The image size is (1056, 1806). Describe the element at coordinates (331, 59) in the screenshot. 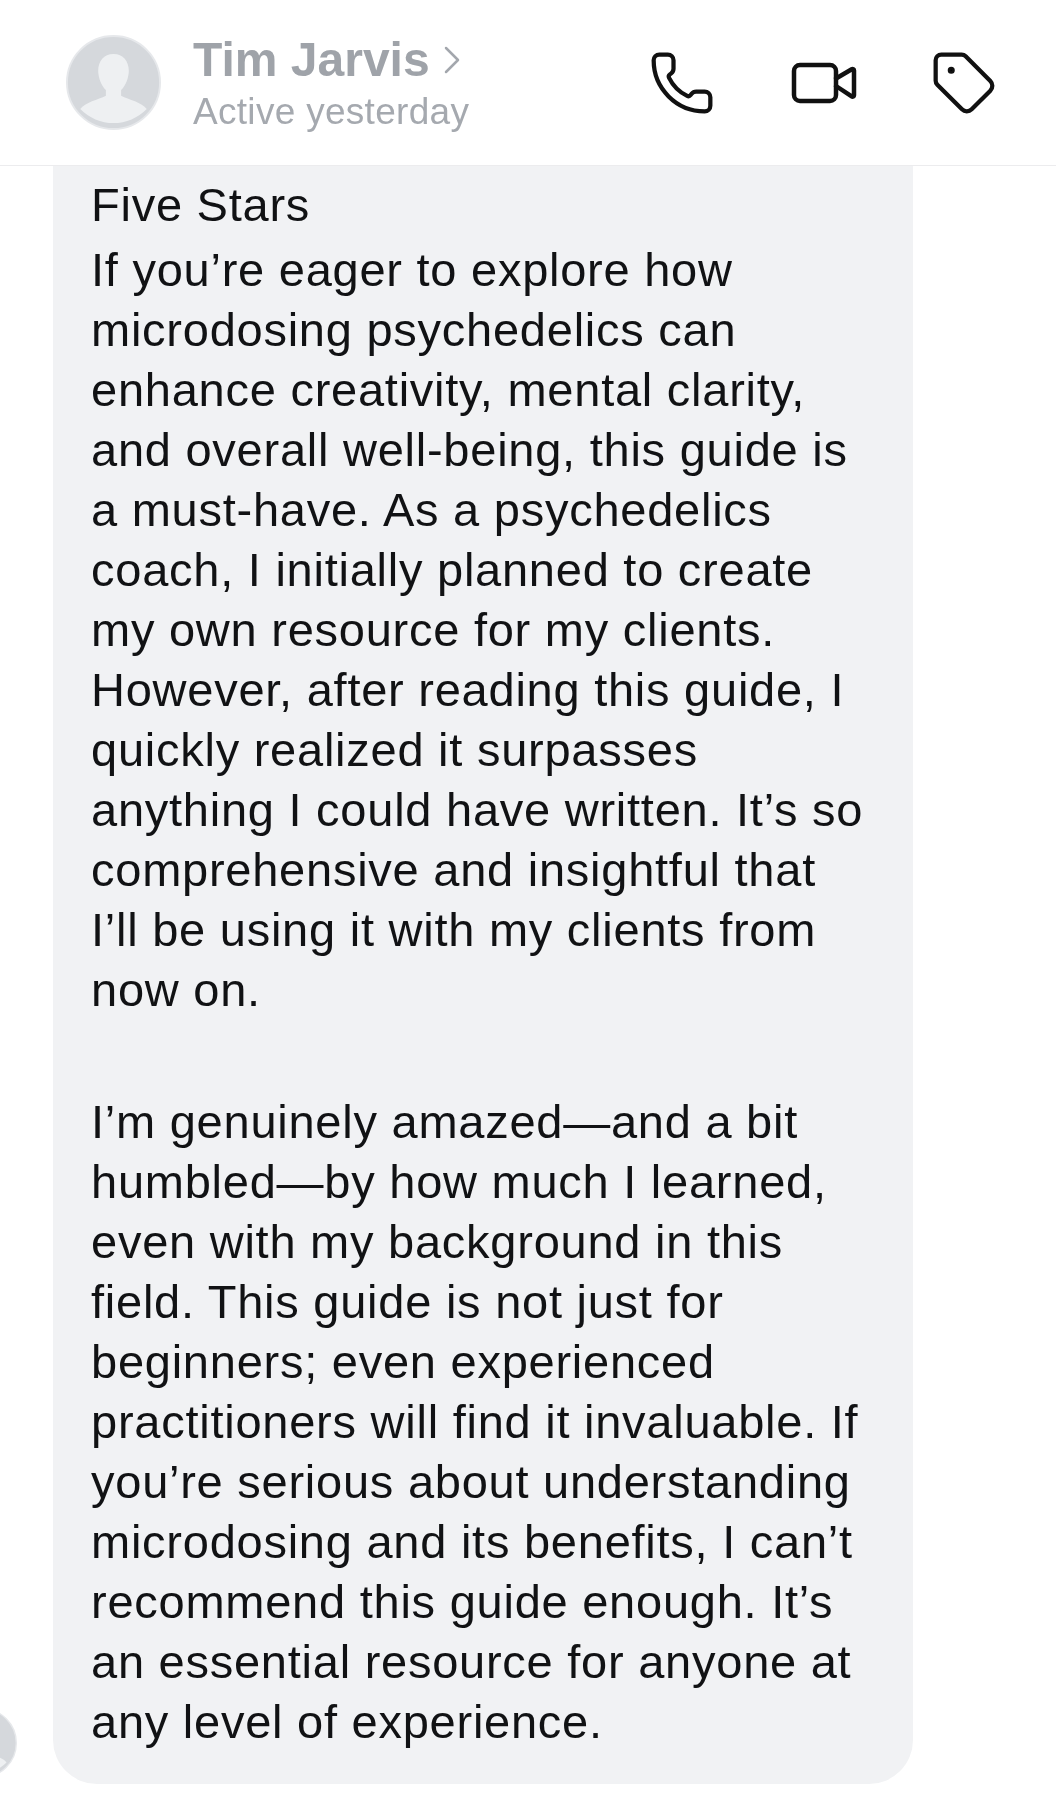

I see `contact-name-link: Tim Jarvis` at that location.